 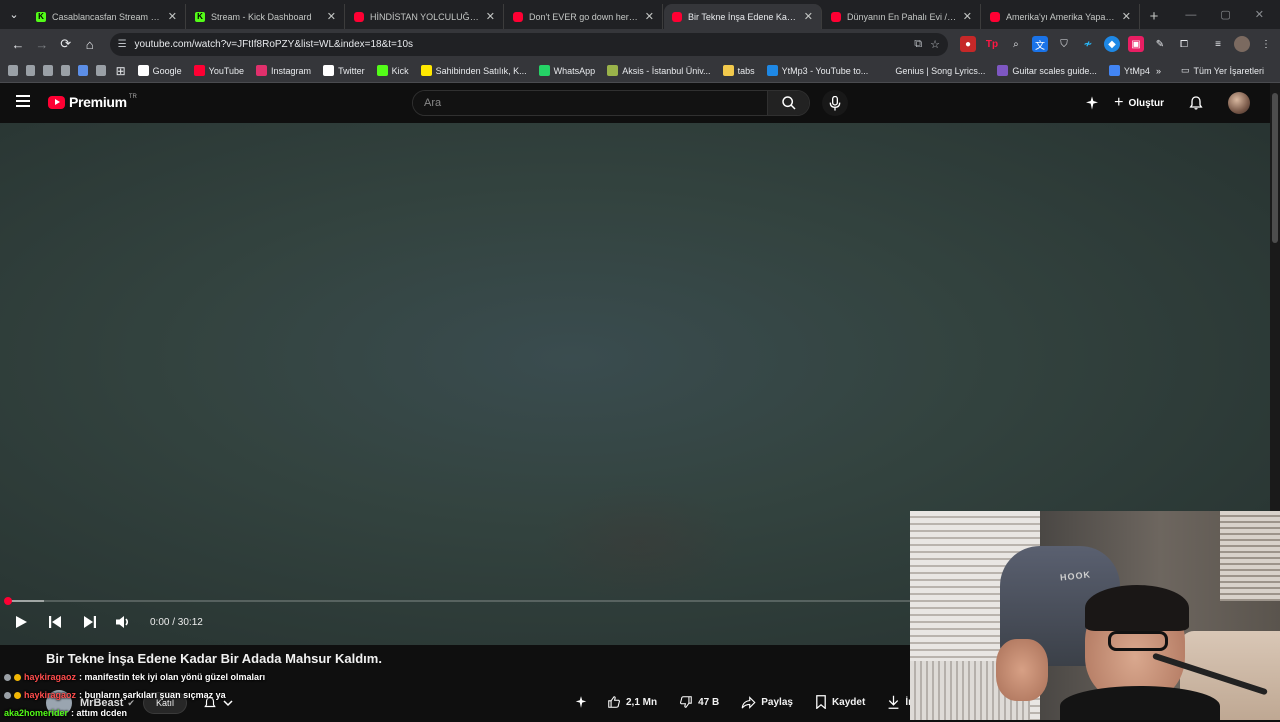 What do you see at coordinates (699, 702) in the screenshot?
I see `dislike-button: 47 B` at bounding box center [699, 702].